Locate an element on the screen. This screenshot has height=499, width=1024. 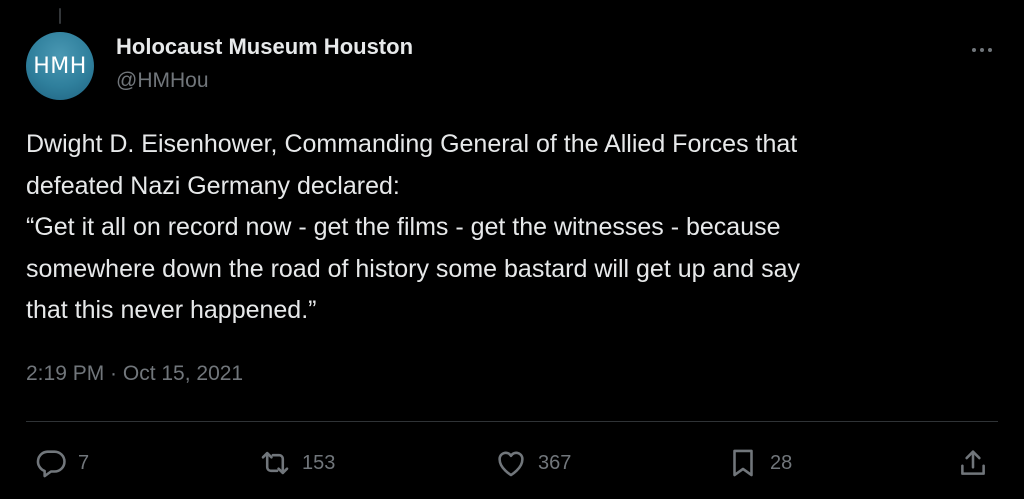
thread-connector-line is located at coordinates (60, 16).